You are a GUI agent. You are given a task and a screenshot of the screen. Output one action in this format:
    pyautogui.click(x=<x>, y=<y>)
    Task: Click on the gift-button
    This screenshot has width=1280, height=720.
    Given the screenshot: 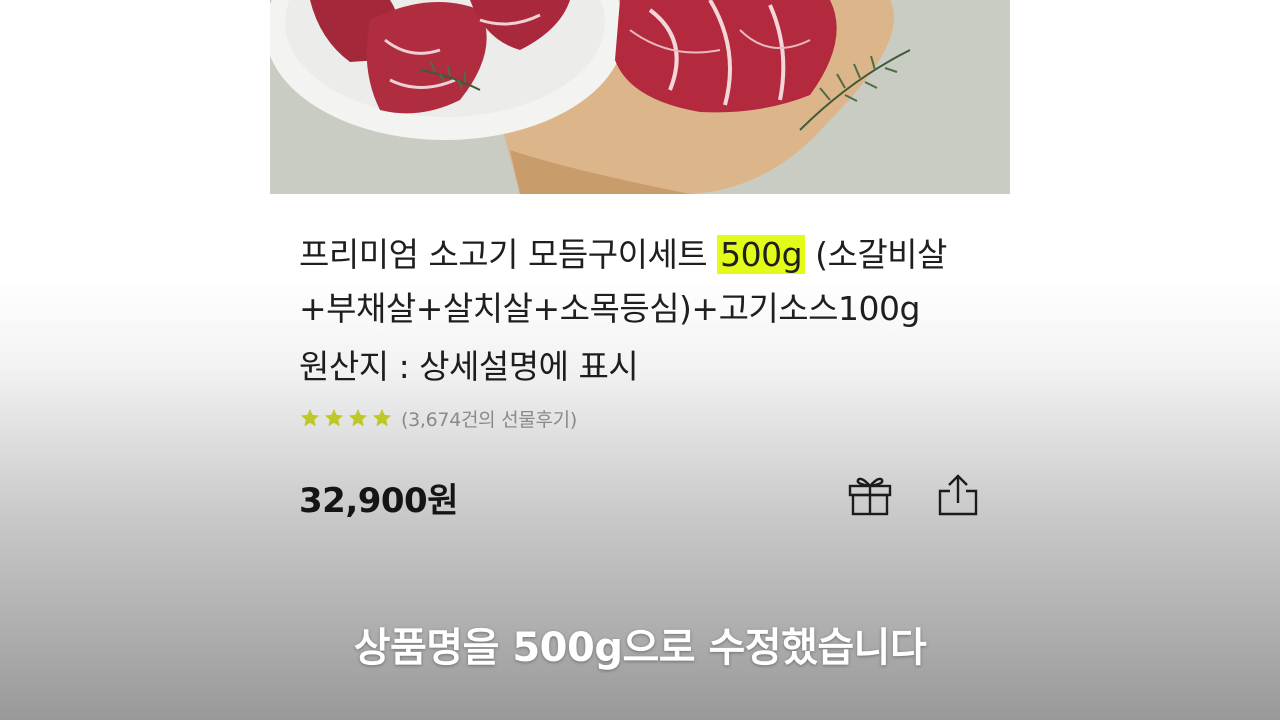 What is the action you would take?
    pyautogui.click(x=870, y=495)
    